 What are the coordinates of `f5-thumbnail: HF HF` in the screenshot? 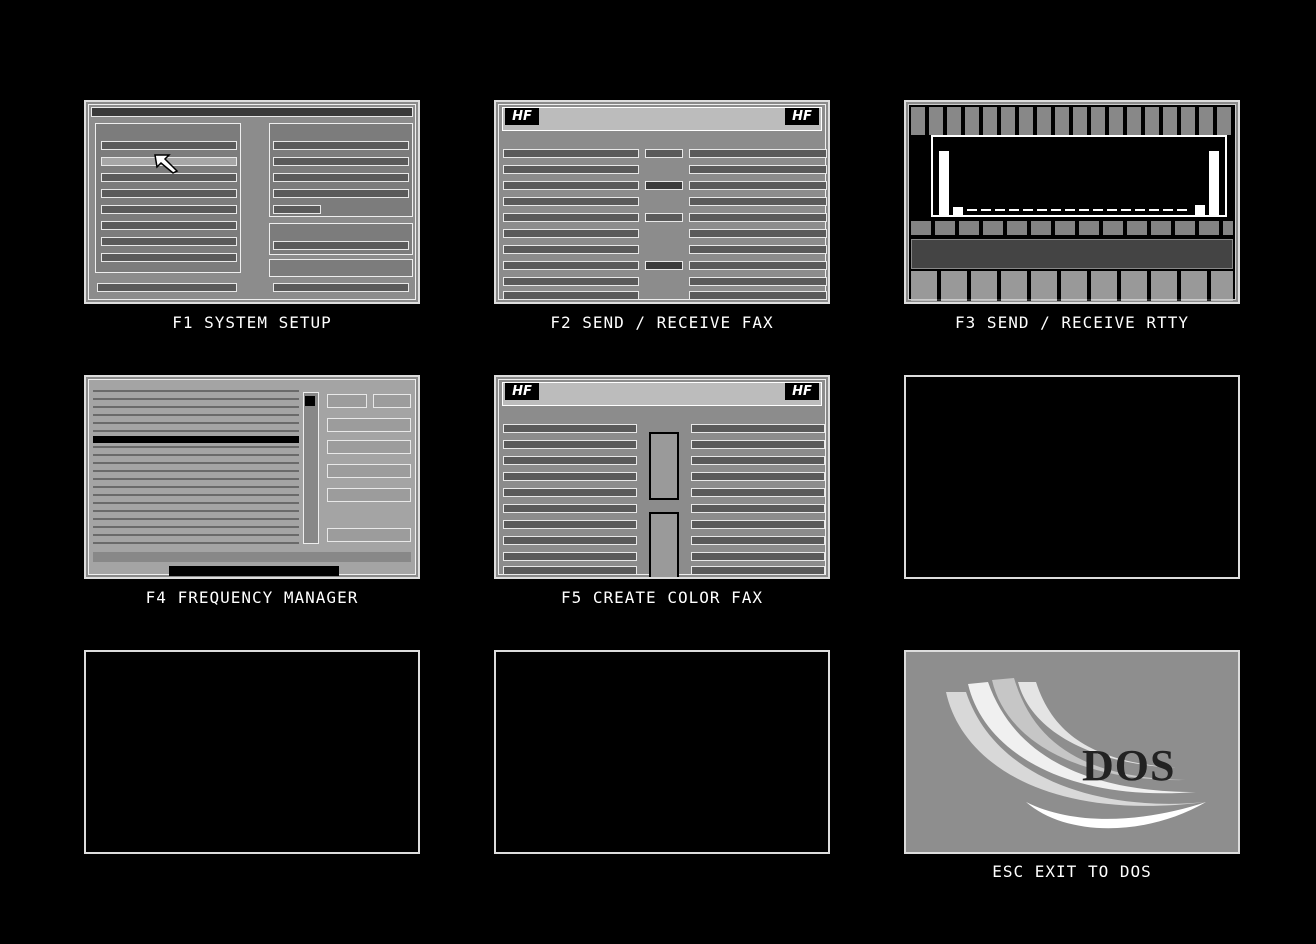 It's located at (662, 478).